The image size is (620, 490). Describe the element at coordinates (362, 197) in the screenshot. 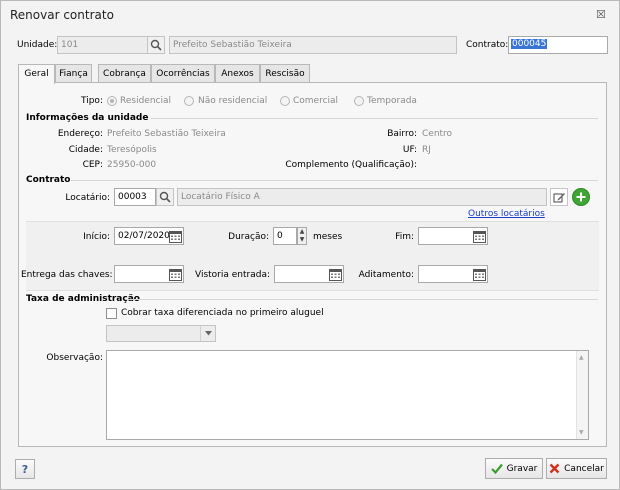

I see `locatario-name-field: Locatário Físico A` at that location.